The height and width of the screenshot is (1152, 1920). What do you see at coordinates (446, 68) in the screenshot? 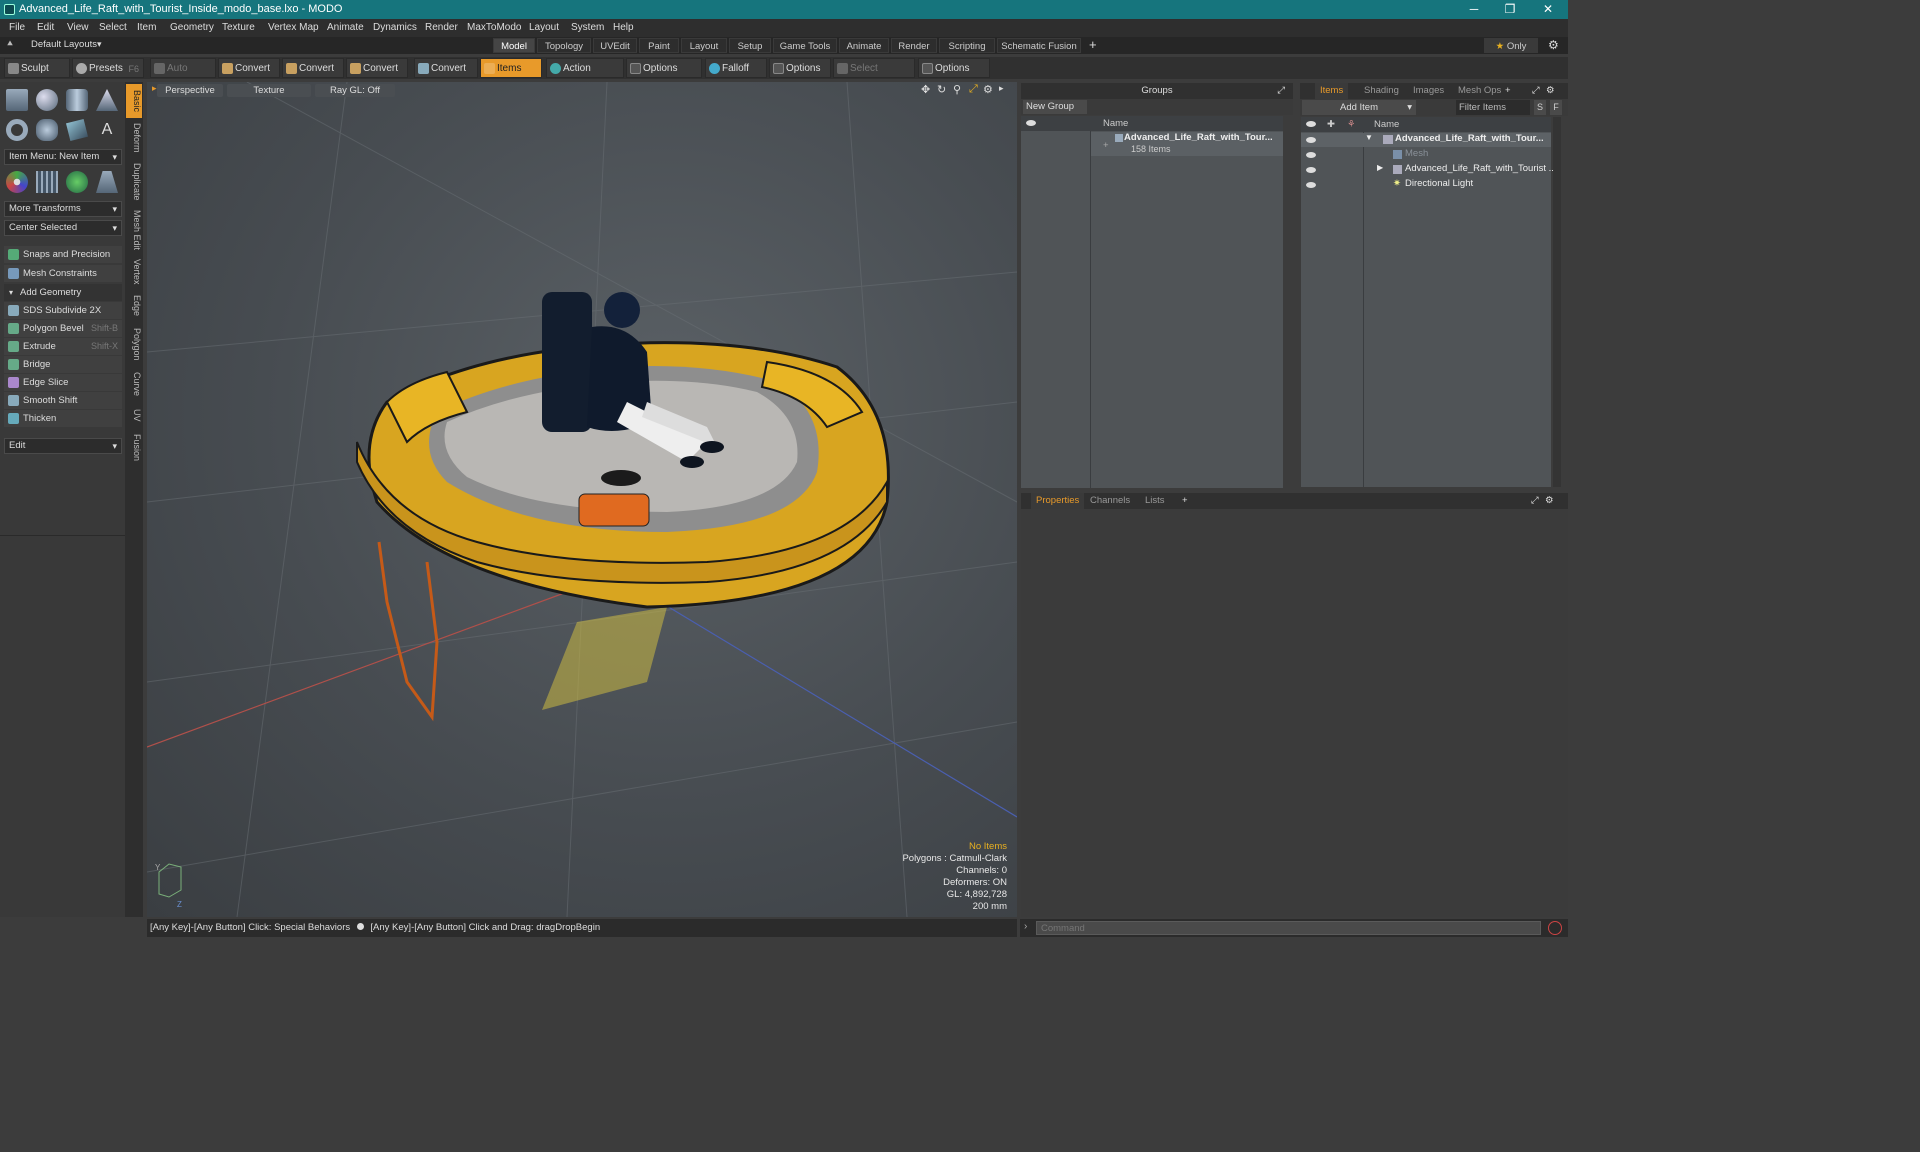
I see `convert-items-button: Convert` at bounding box center [446, 68].